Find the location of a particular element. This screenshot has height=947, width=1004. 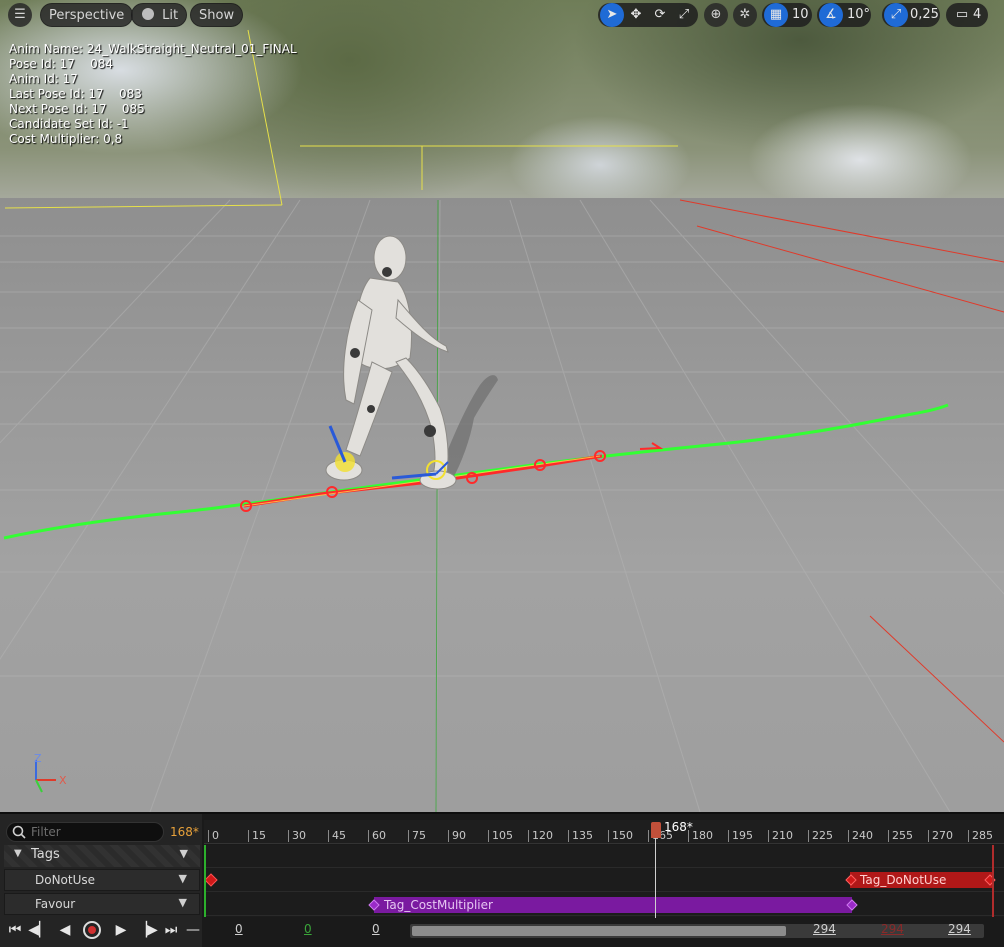

record-icon is located at coordinates (92, 930).